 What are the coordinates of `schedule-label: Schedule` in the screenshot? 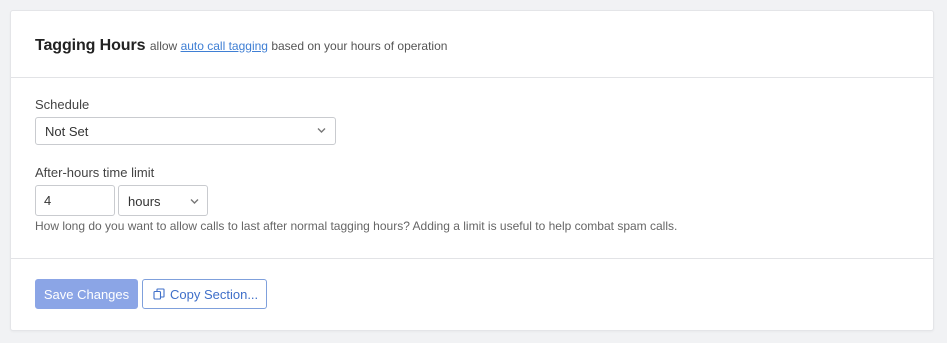 It's located at (62, 104).